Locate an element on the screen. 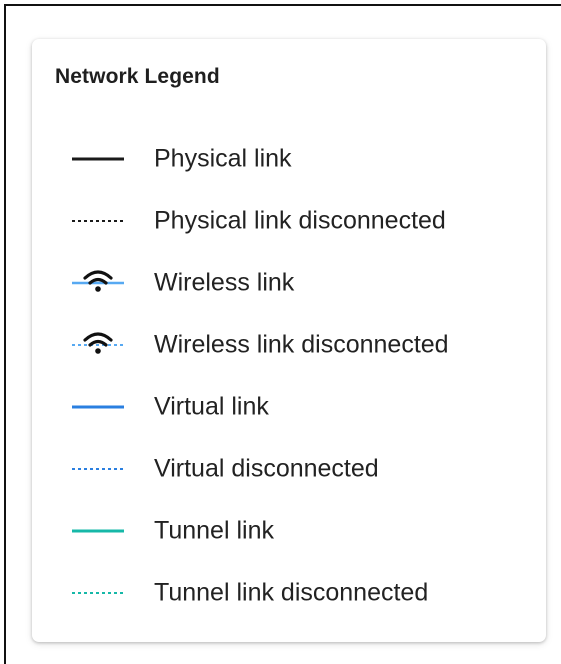  wireless-link-wifi-icon is located at coordinates (98, 283).